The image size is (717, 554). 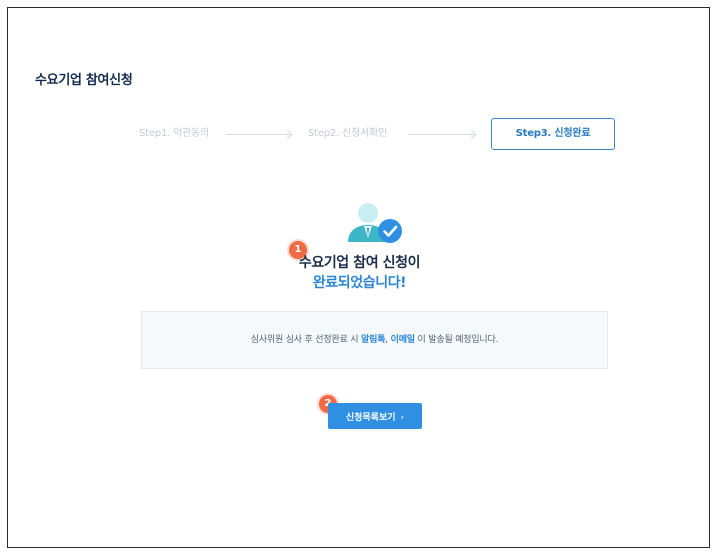 I want to click on stepper: Step1. 약관동의 Step2. 신청서확인 Step3. 신청완료, so click(x=359, y=135).